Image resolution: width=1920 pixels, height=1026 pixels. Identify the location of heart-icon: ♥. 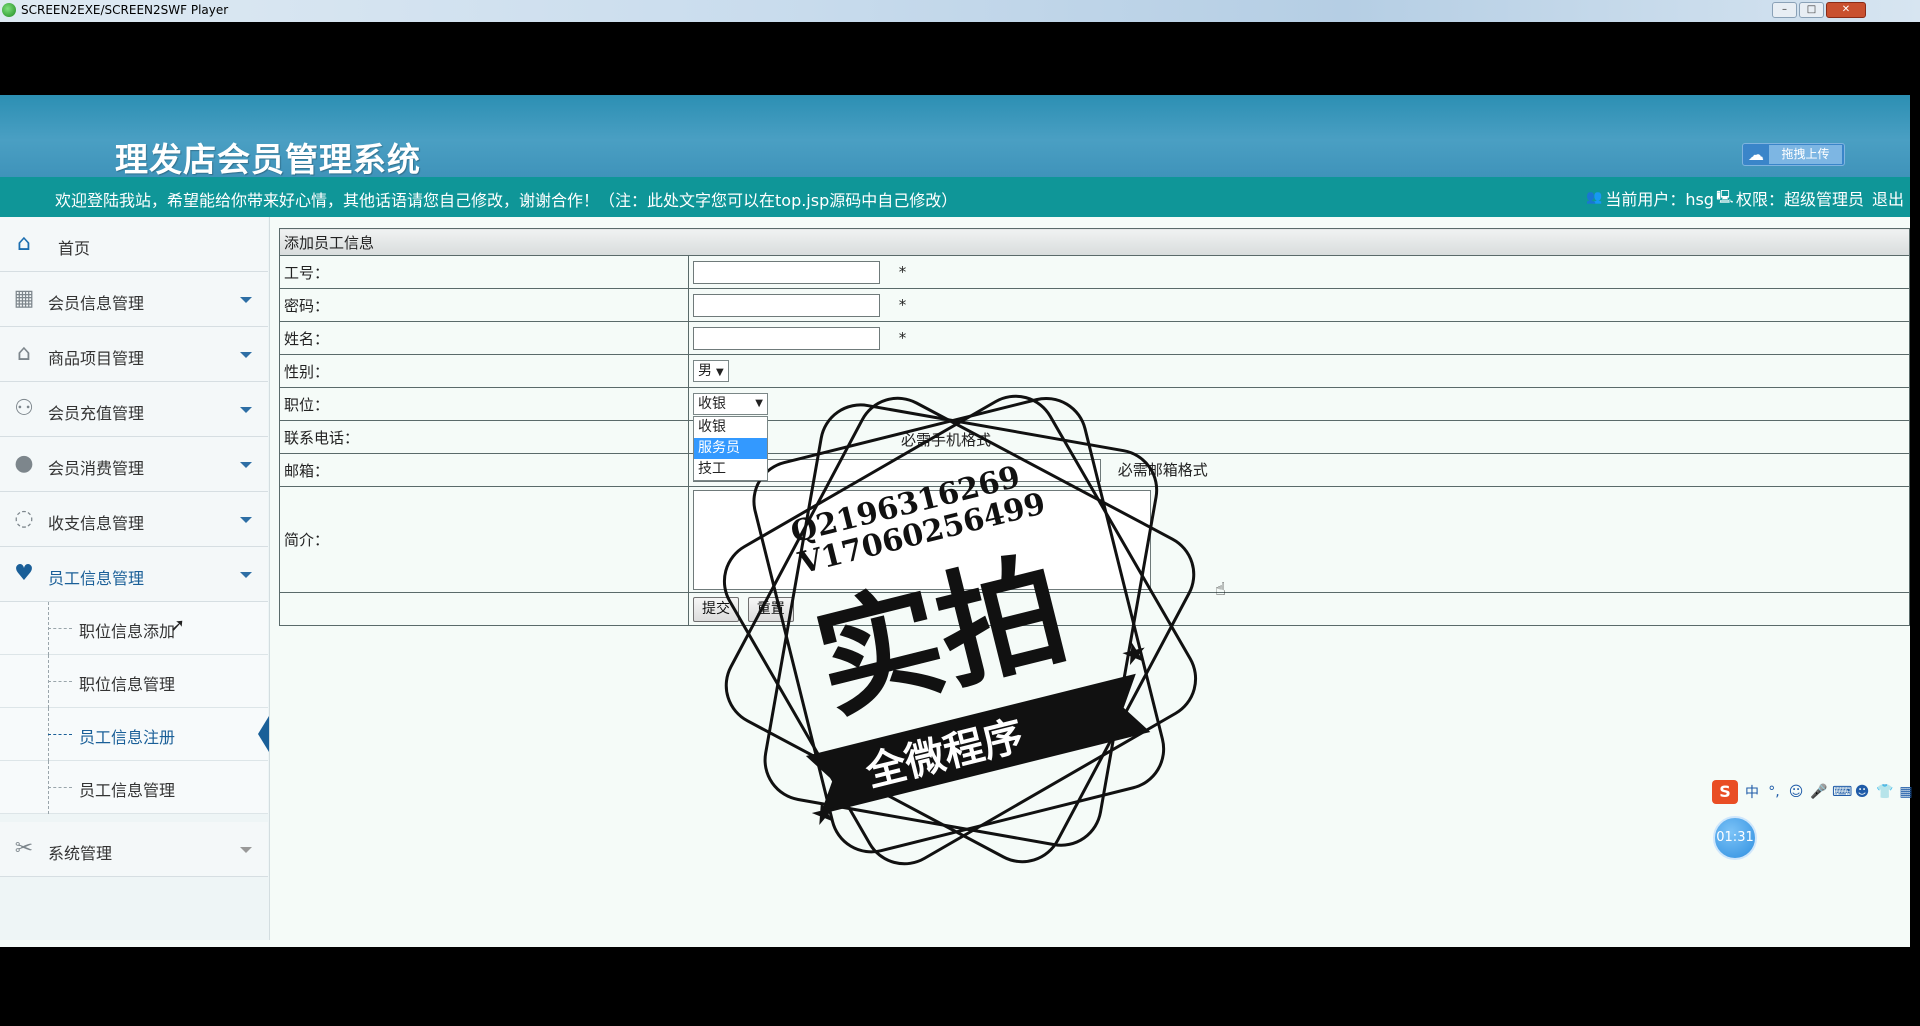
(24, 573).